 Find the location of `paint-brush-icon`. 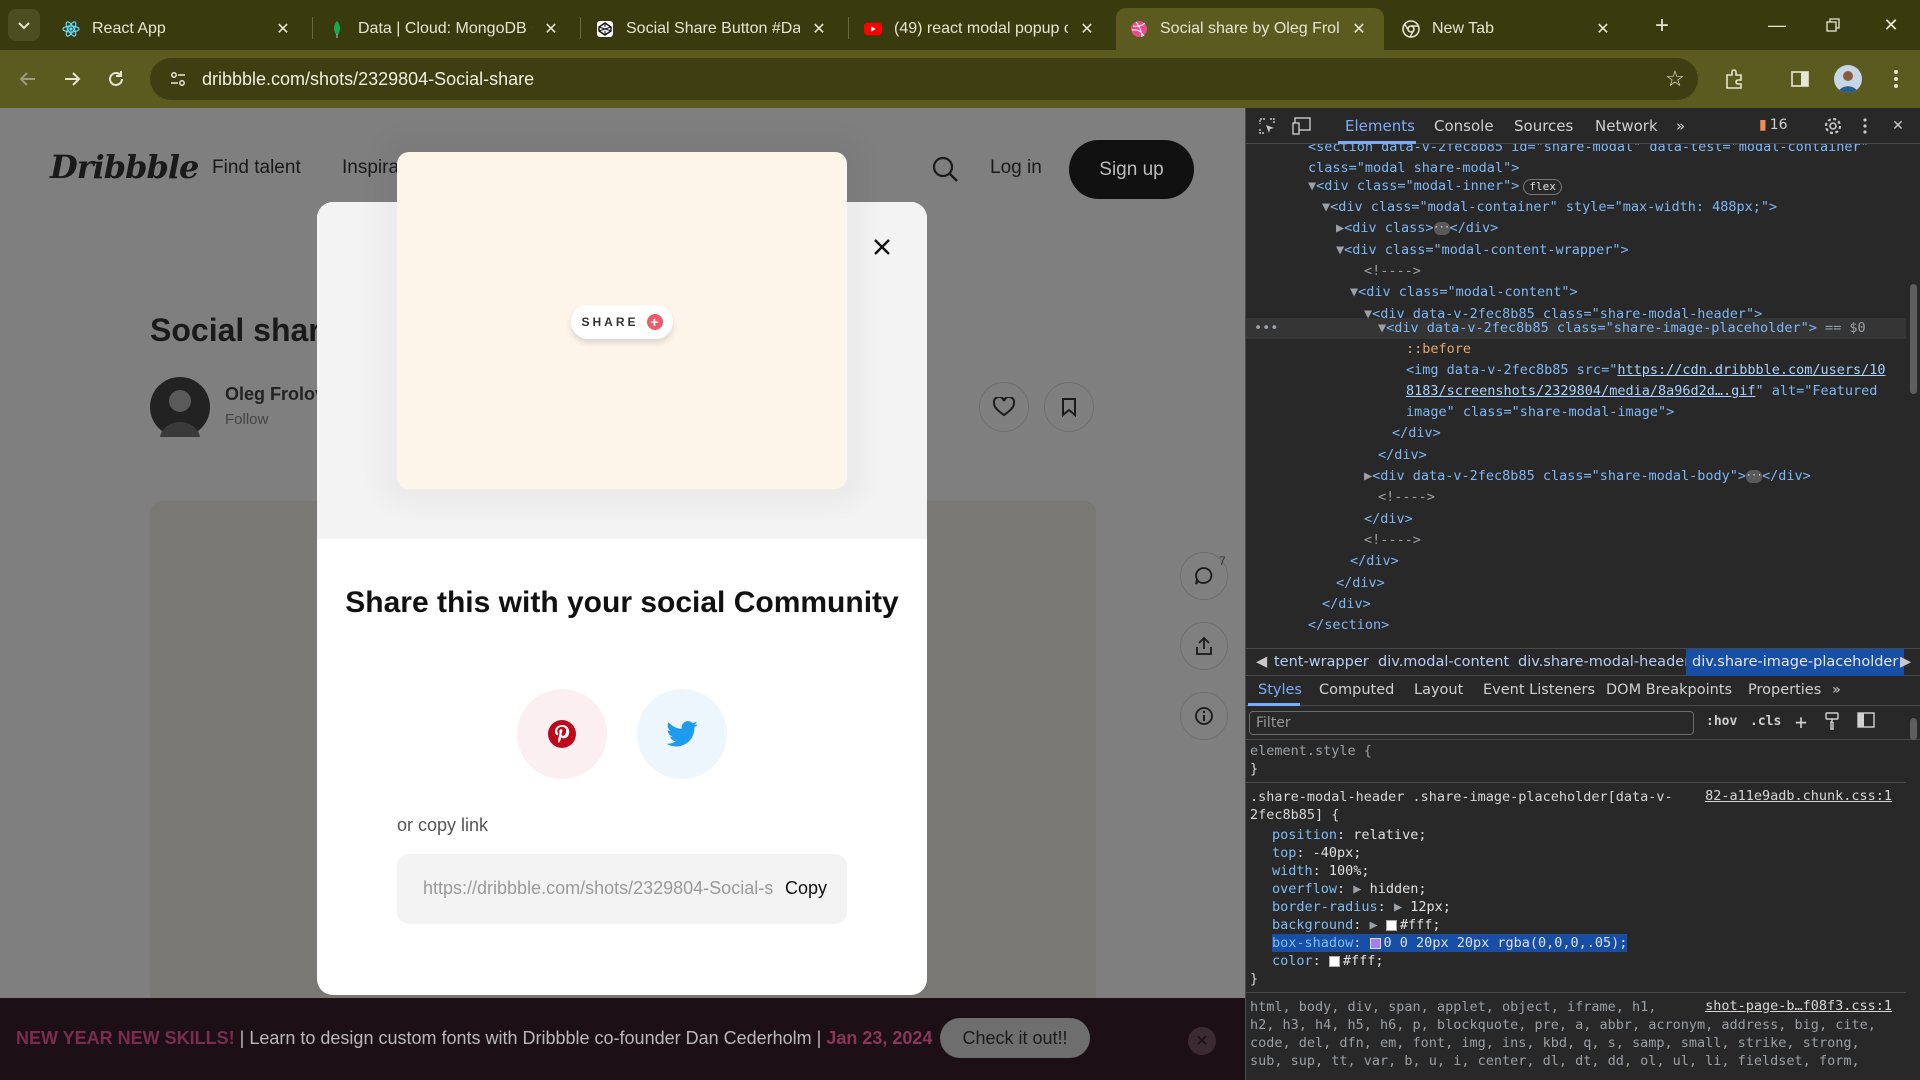

paint-brush-icon is located at coordinates (1832, 723).